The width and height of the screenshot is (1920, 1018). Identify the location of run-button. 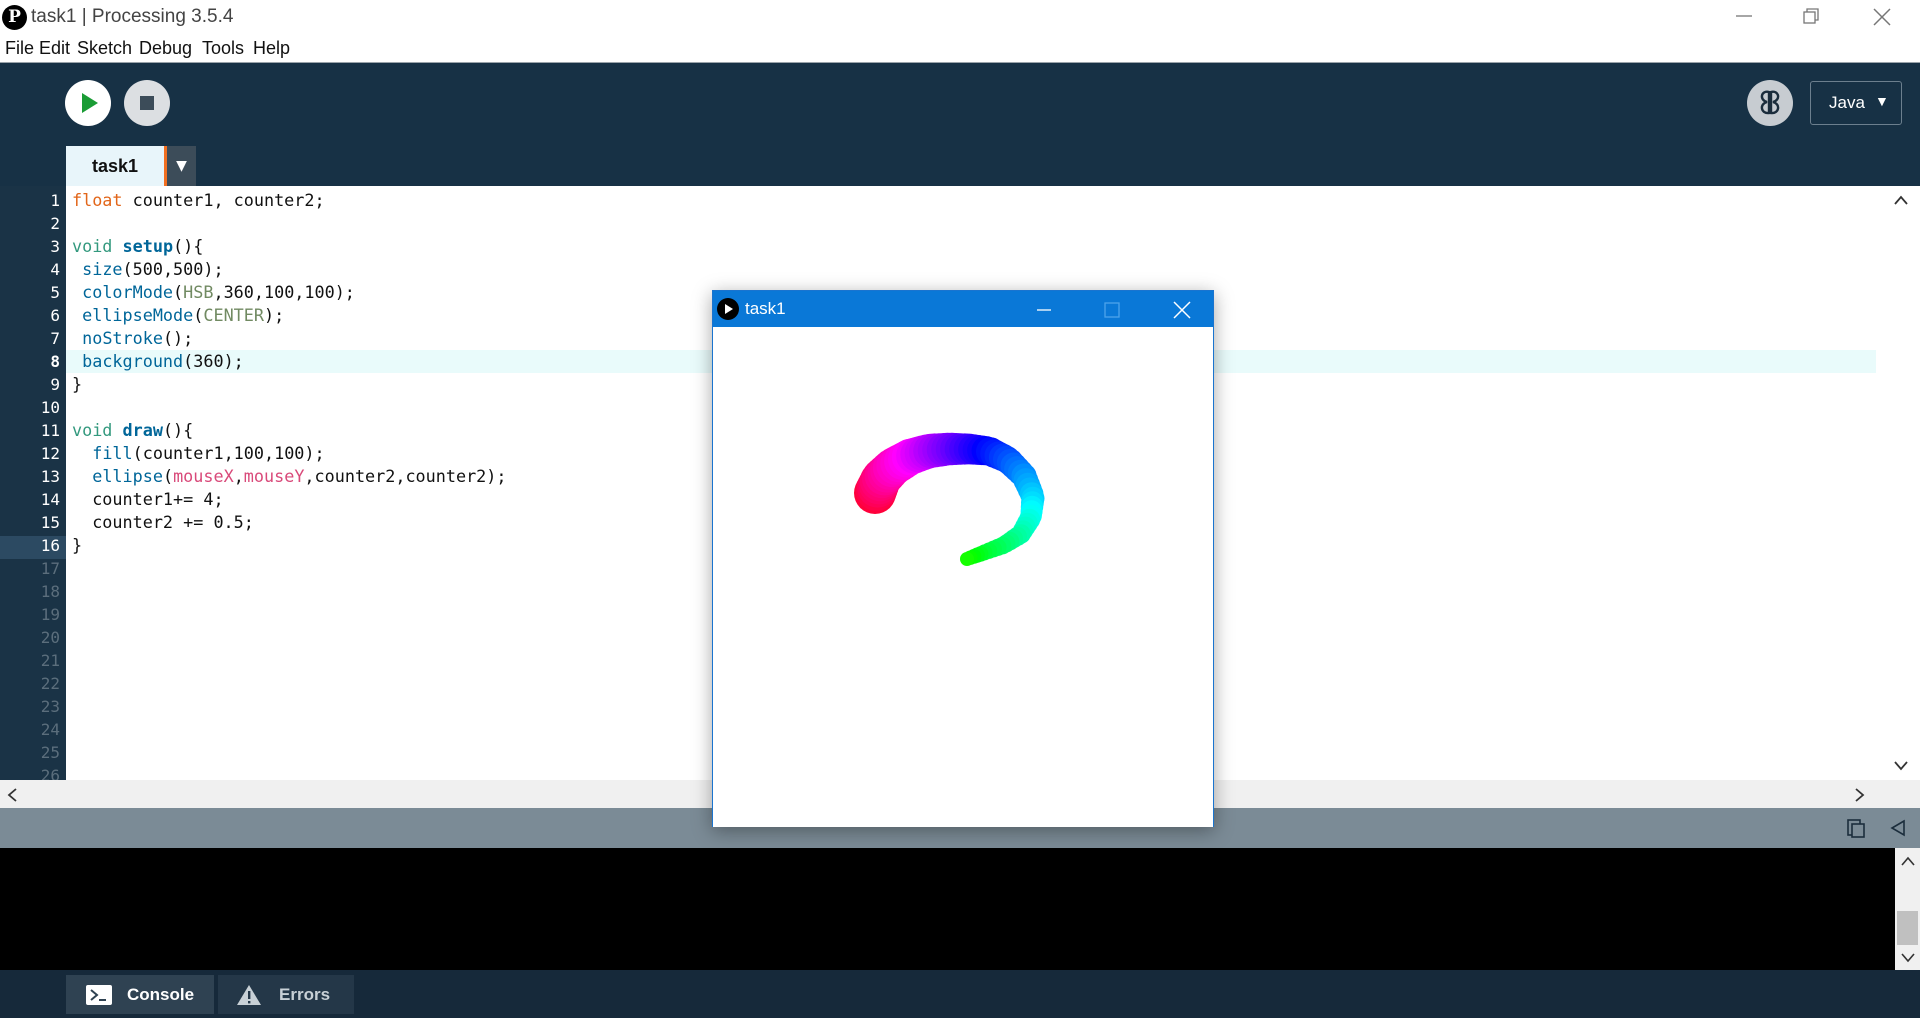
(88, 103).